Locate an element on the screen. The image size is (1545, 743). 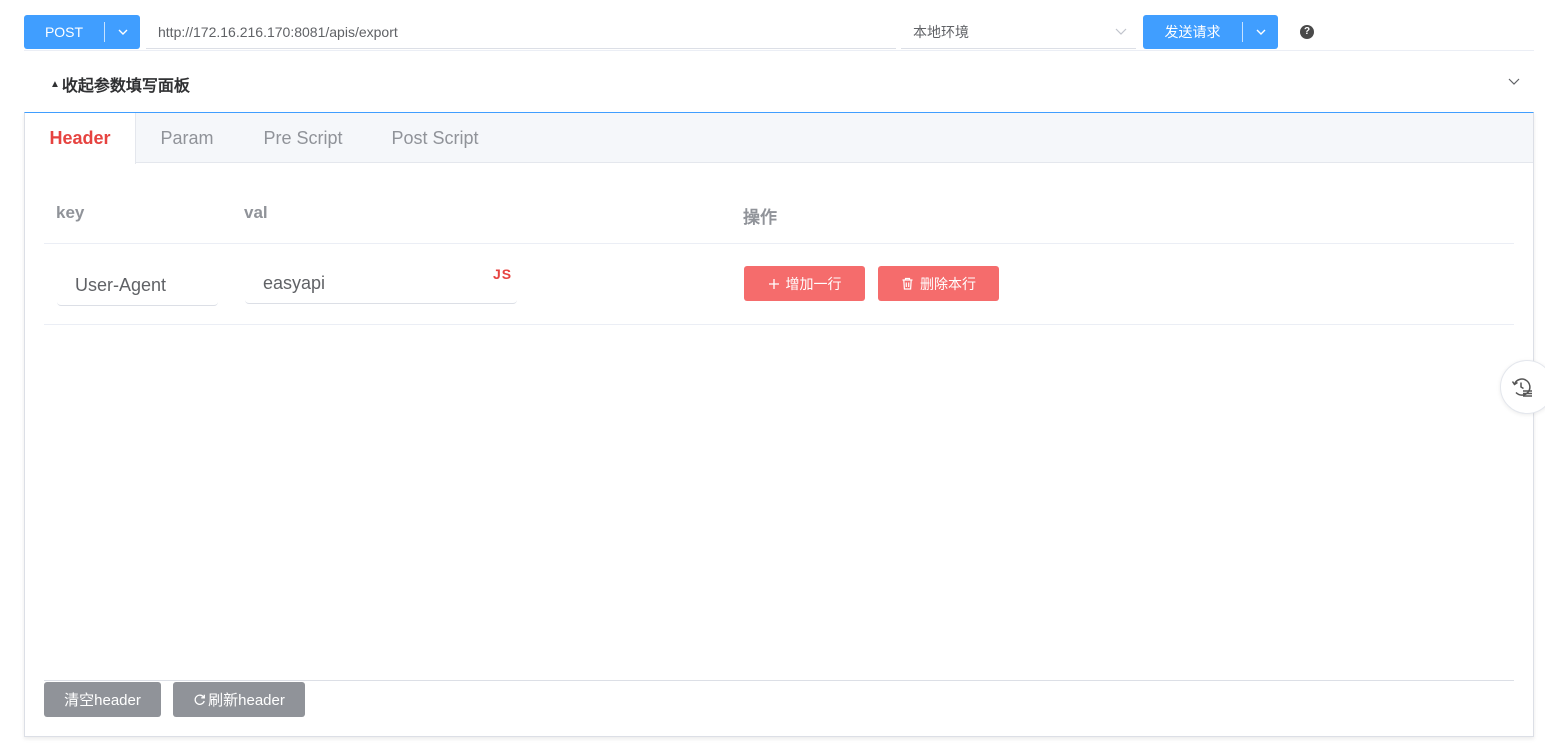
collapse-panel-toggle: ▲ 收起参数填写面板 is located at coordinates (120, 84).